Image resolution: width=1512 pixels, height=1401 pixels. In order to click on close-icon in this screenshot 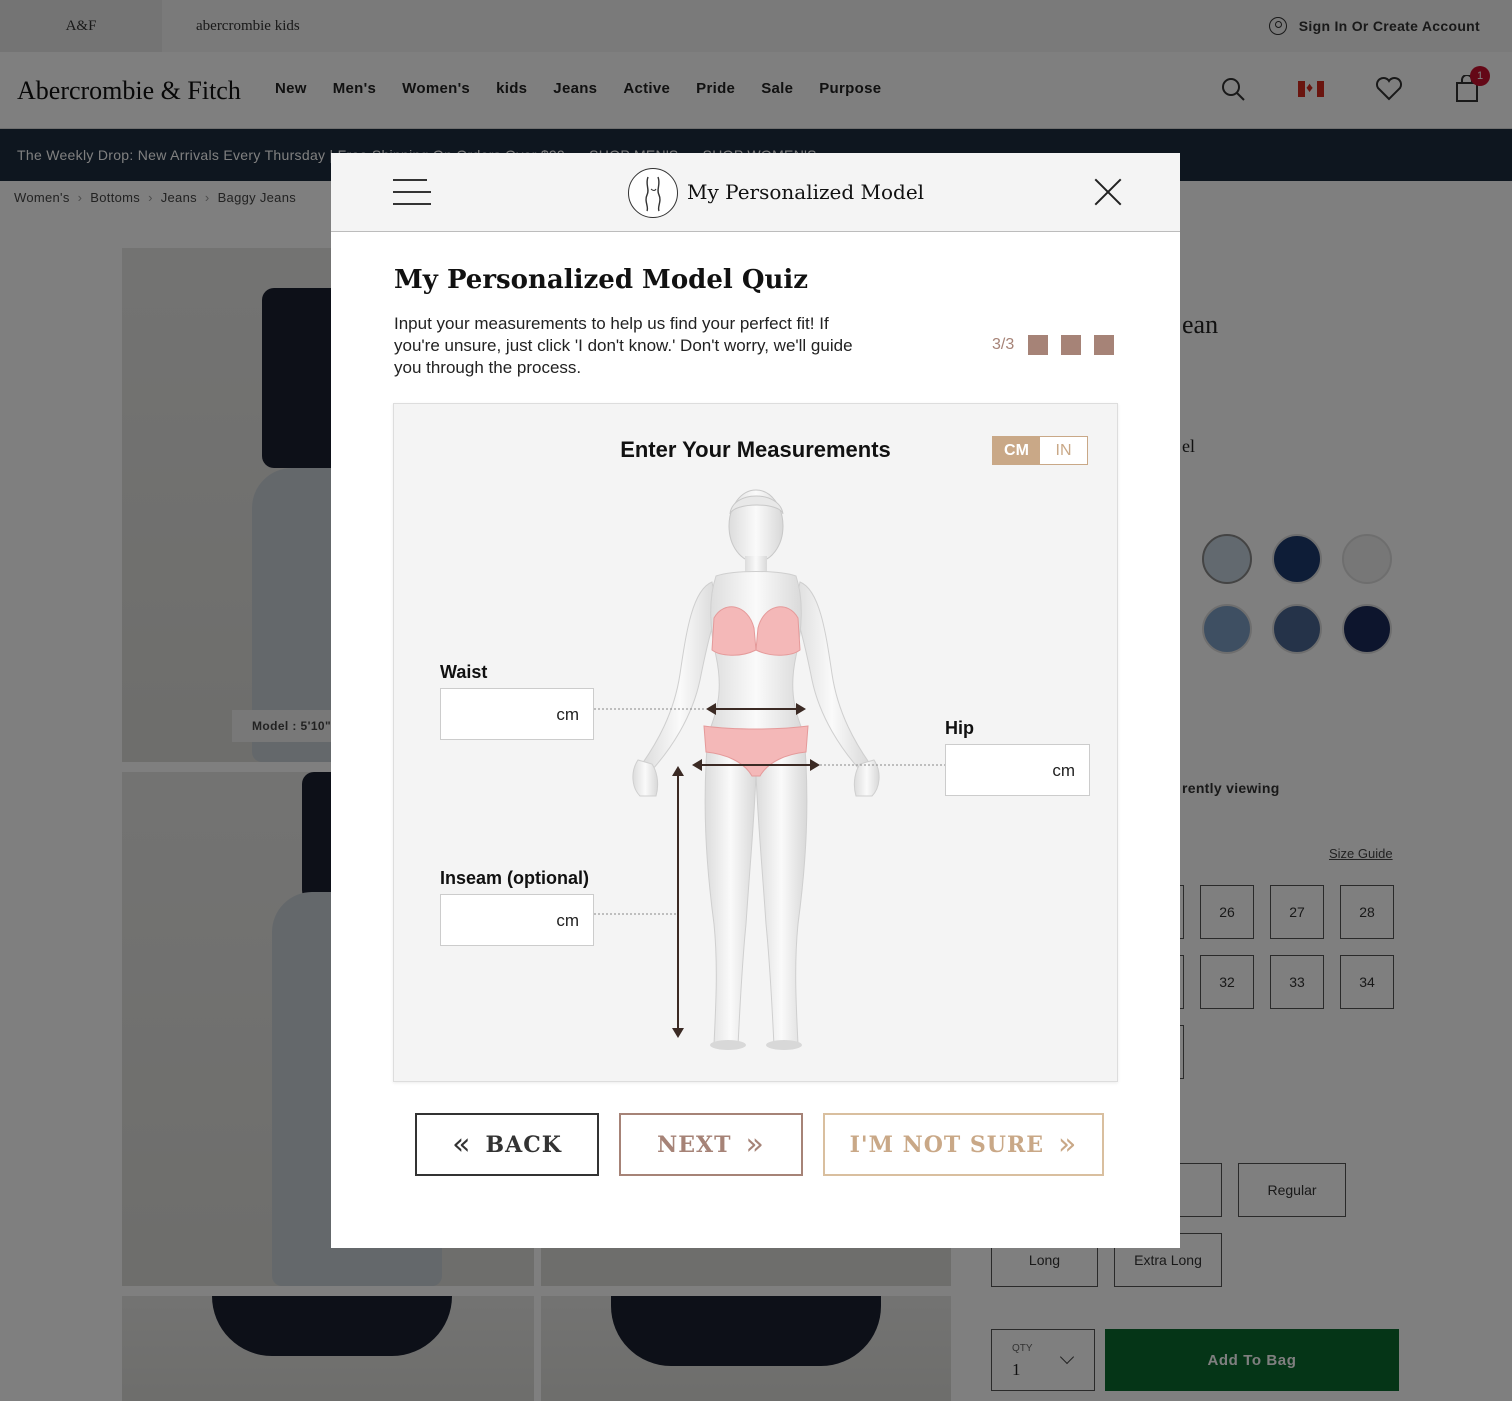, I will do `click(1108, 192)`.